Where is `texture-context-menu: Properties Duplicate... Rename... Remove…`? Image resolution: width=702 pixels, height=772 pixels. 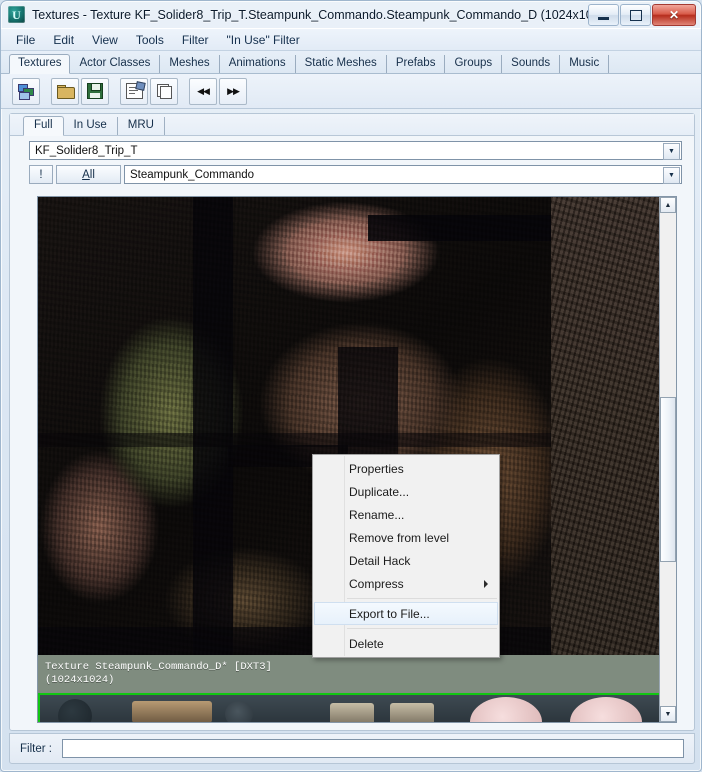 texture-context-menu: Properties Duplicate... Rename... Remove… is located at coordinates (406, 556).